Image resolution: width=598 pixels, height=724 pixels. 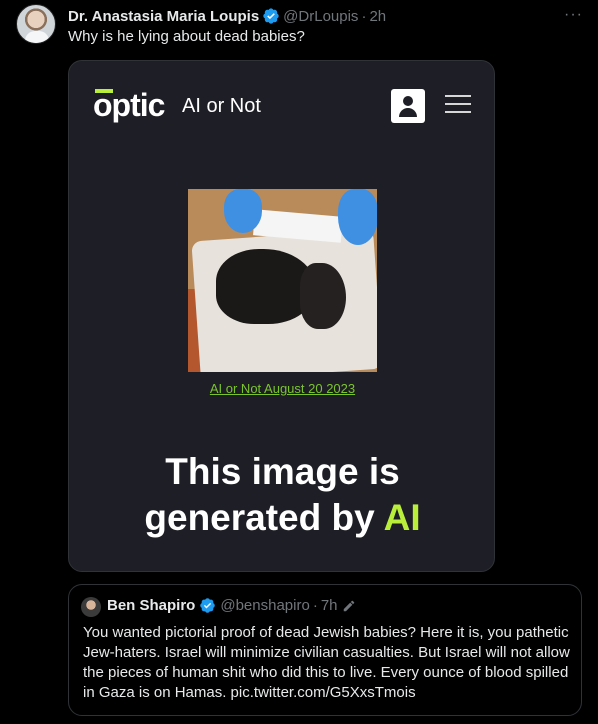 What do you see at coordinates (282, 471) in the screenshot?
I see `result-line-1: This image is` at bounding box center [282, 471].